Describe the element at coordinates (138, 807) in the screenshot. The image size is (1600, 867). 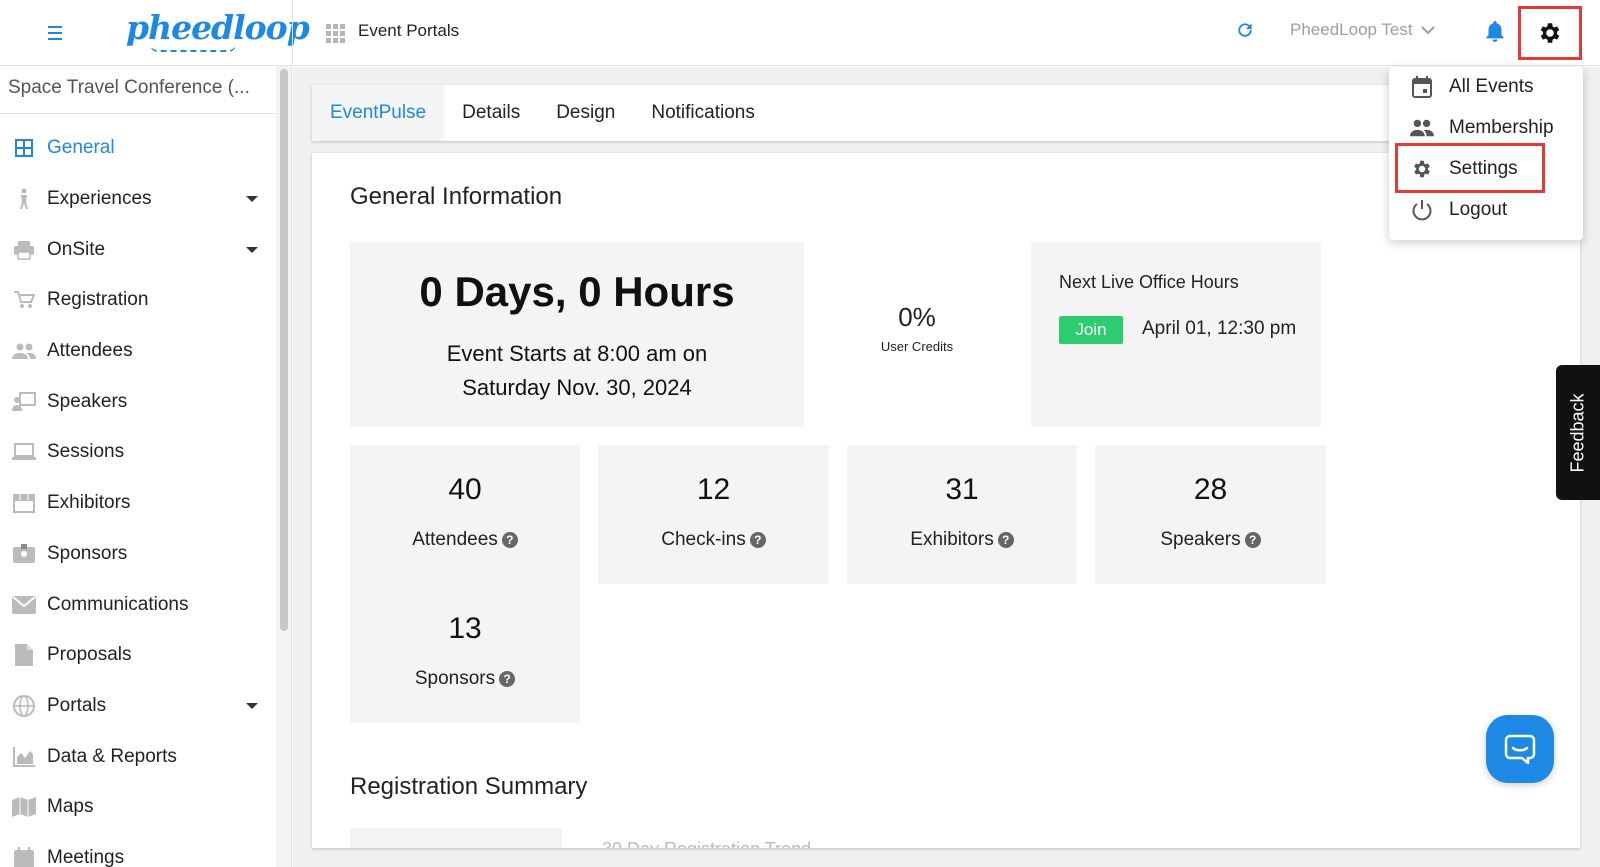
I see `sidebar-item-maps: Maps` at that location.